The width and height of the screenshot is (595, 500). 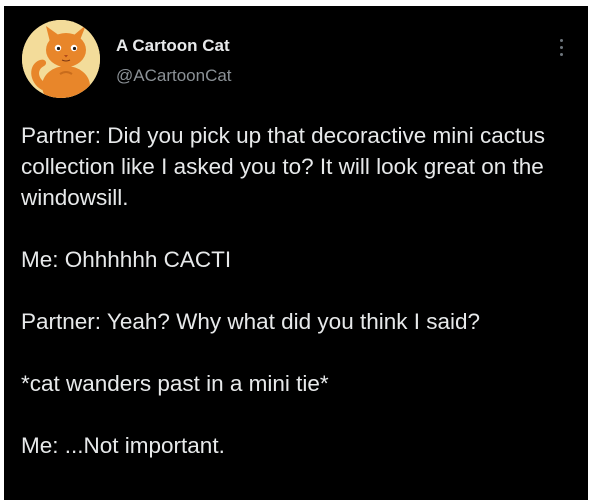 I want to click on more-options-icon, so click(x=561, y=47).